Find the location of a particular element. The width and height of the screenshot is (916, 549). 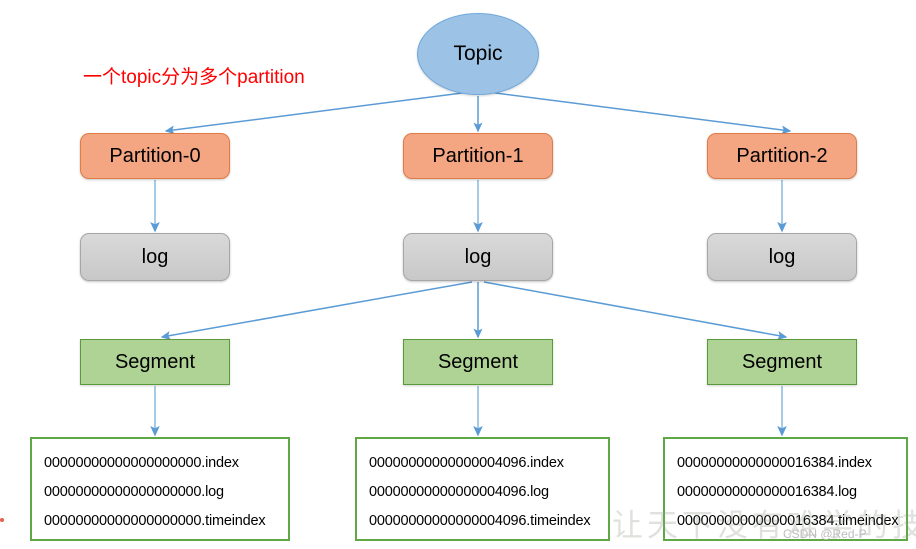

file-line: 00000000000000004096.log is located at coordinates (459, 492).